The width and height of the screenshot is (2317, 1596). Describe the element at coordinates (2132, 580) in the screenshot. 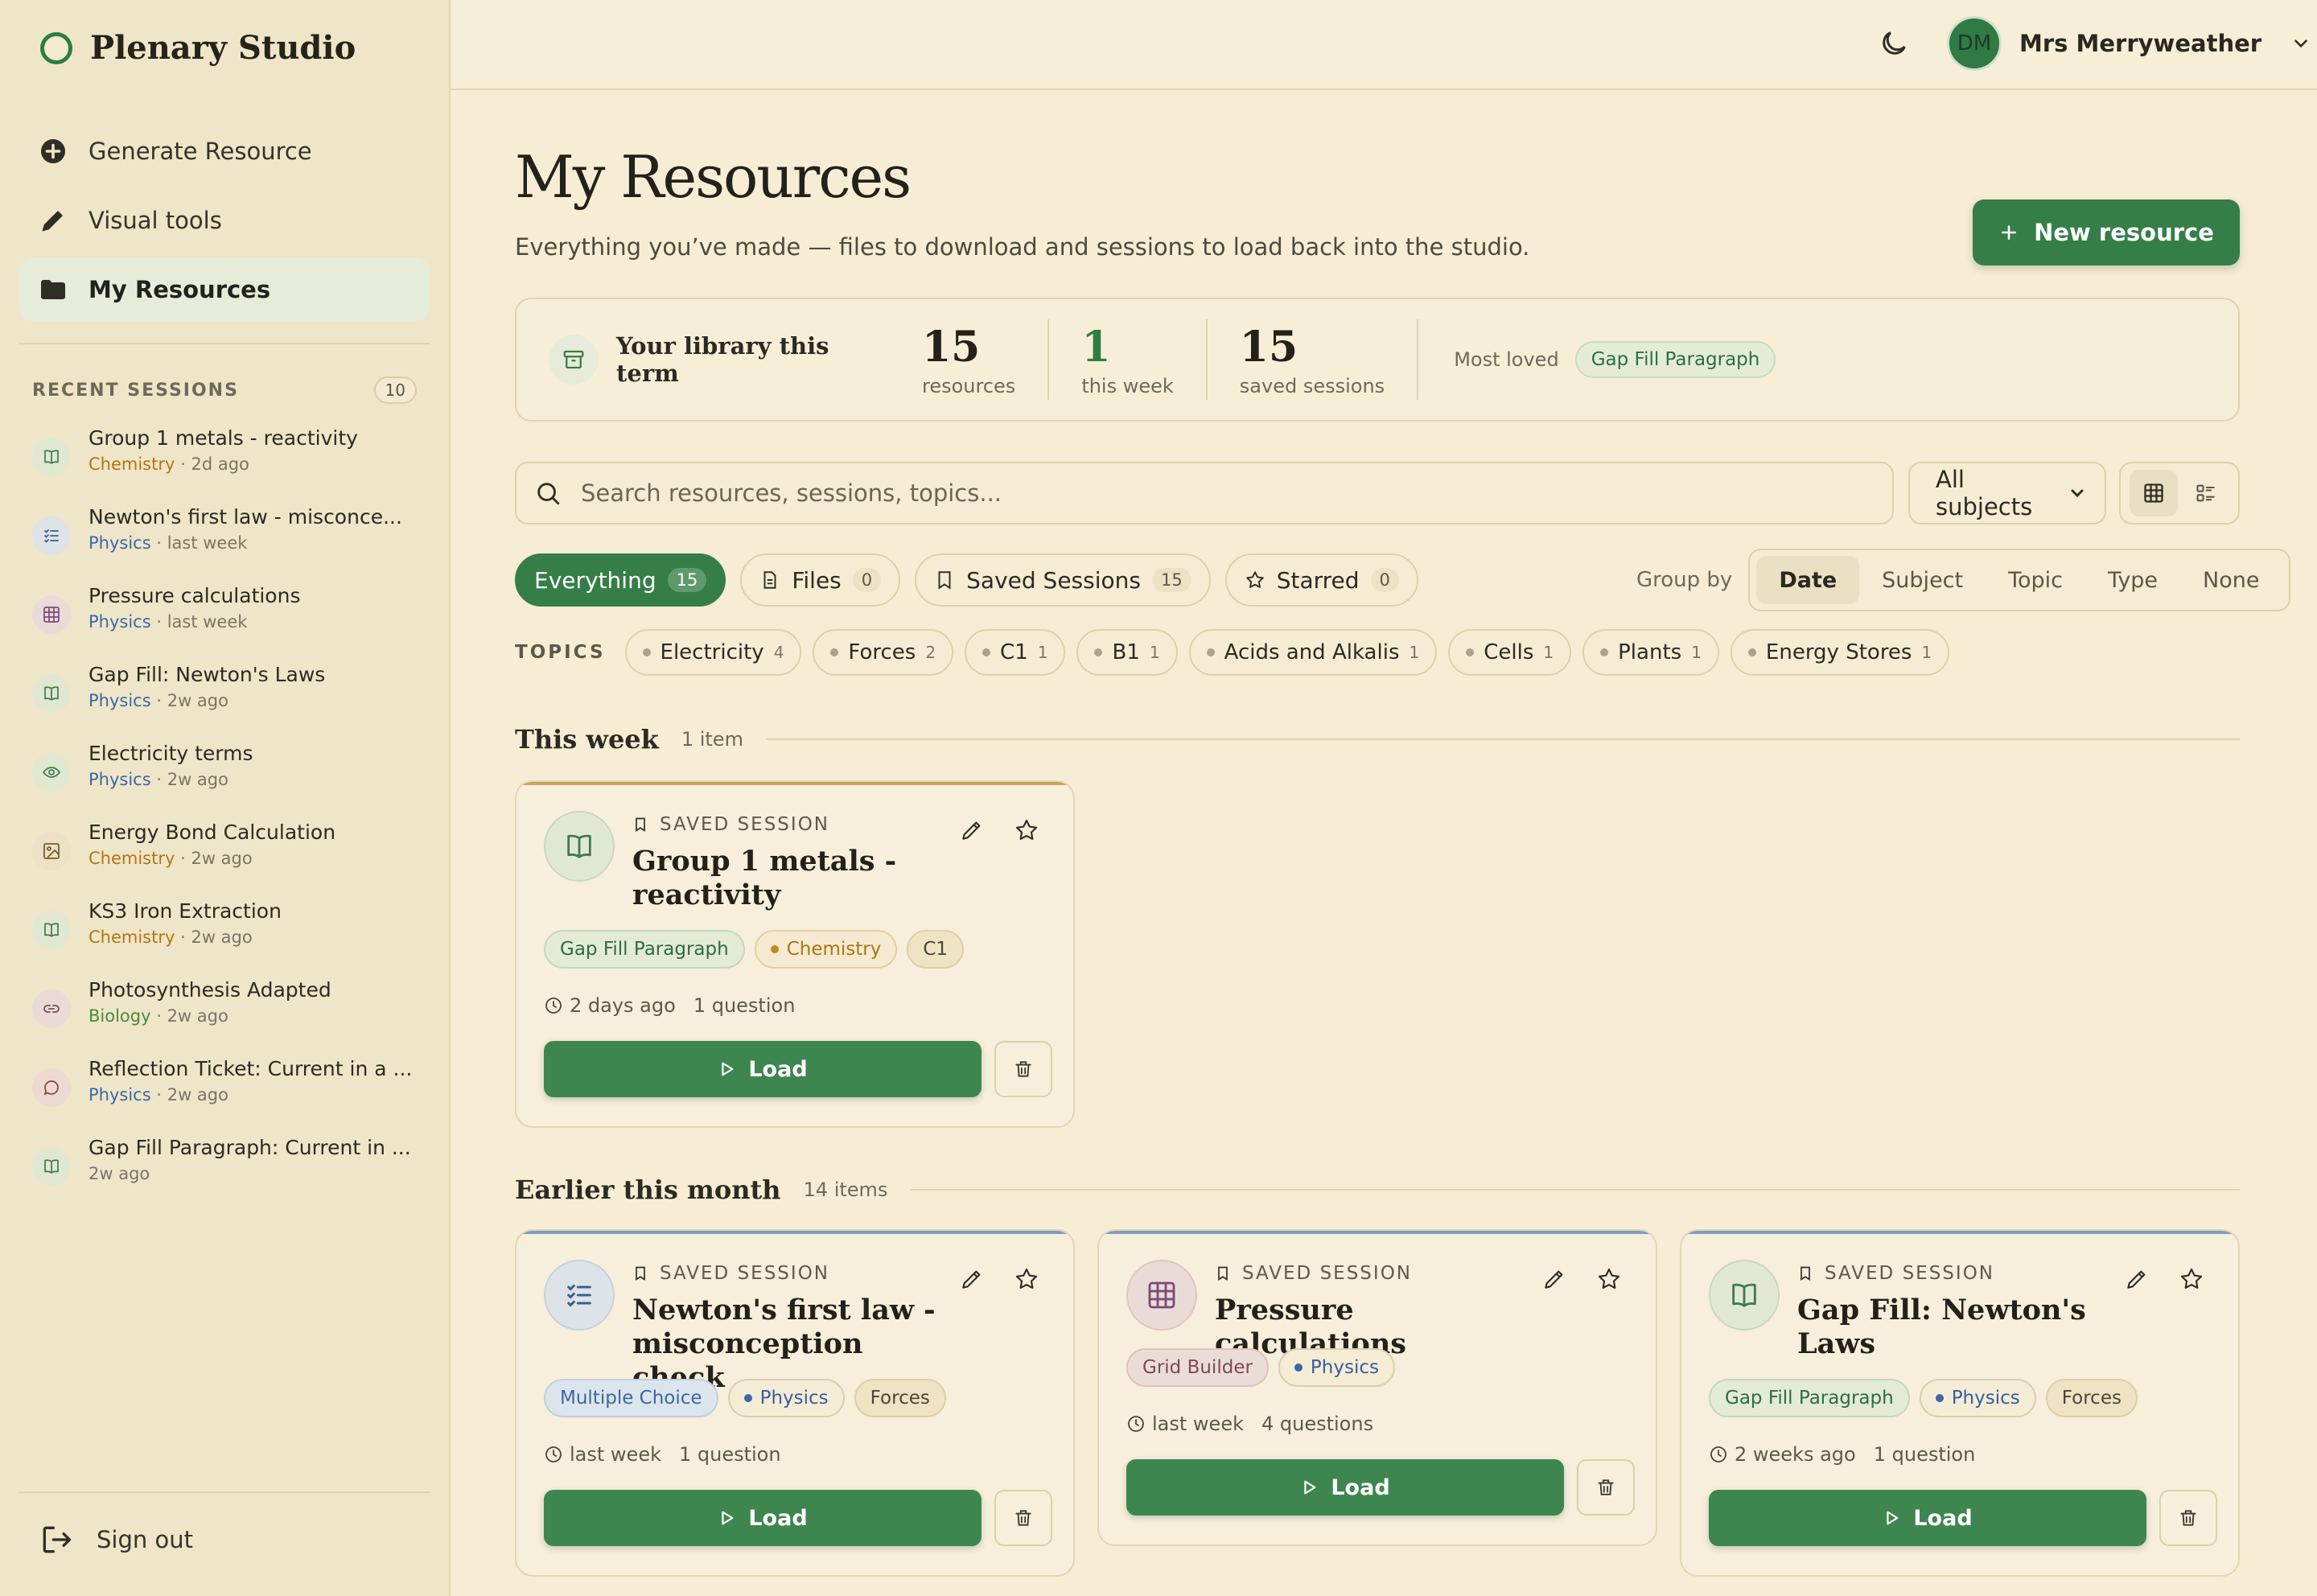

I see `group-by-type: Type` at that location.